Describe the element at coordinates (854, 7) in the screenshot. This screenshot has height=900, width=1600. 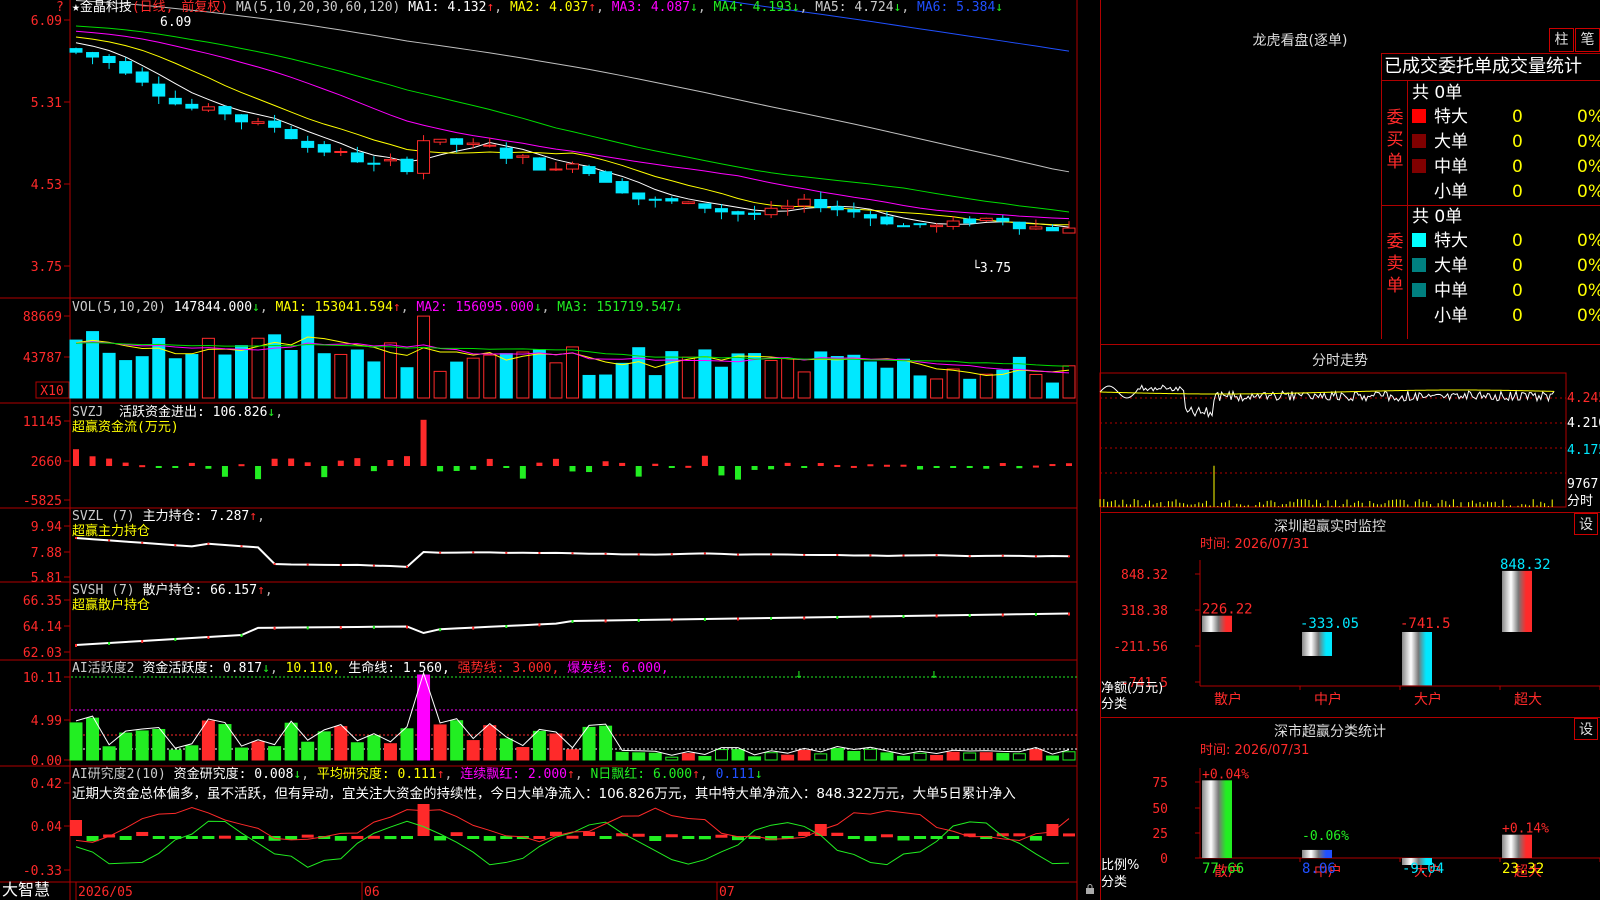
I see `ma5-value: MA5: 4.724` at that location.